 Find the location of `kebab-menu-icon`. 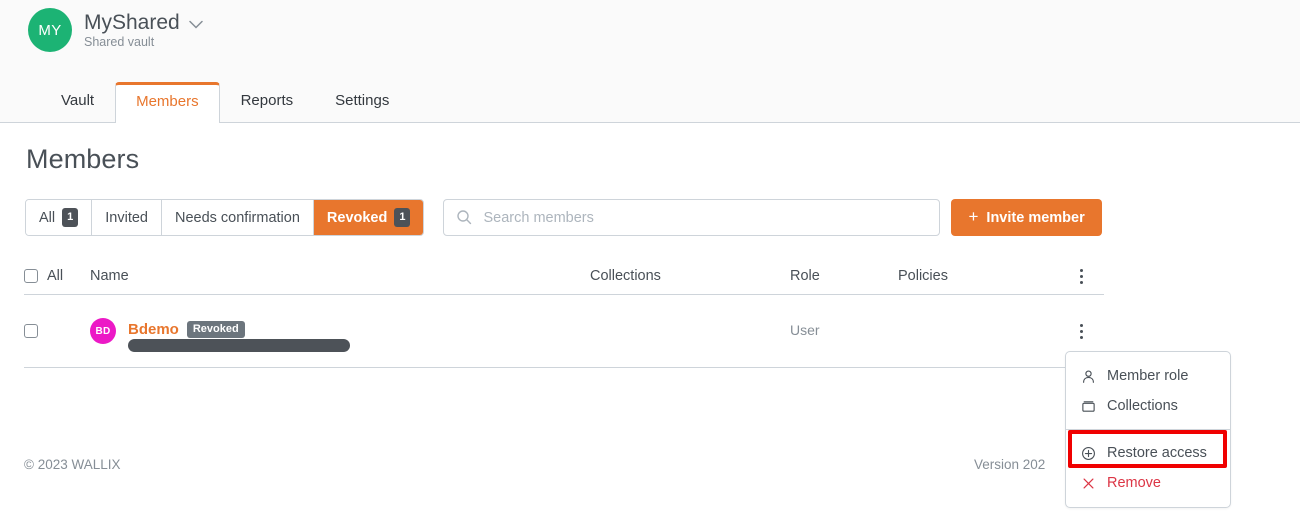

kebab-menu-icon is located at coordinates (1081, 276).